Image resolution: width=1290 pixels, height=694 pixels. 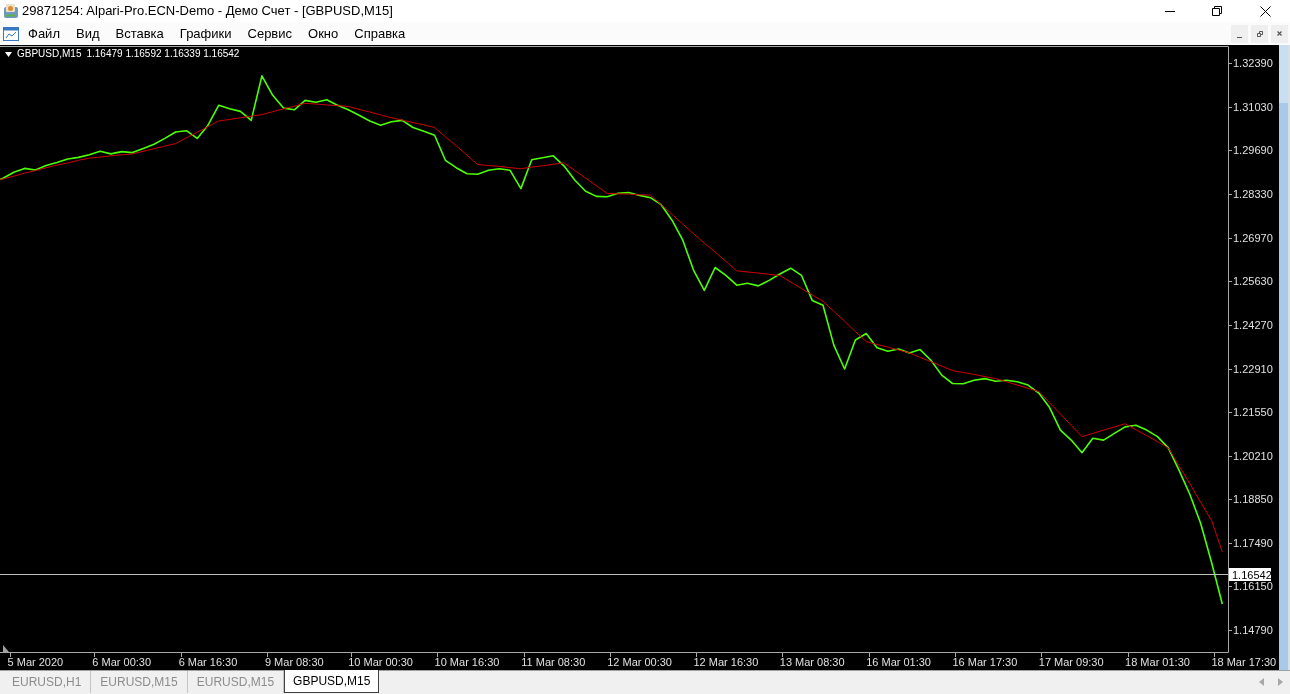 I want to click on price-axis-label: 1.16150, so click(x=1253, y=586).